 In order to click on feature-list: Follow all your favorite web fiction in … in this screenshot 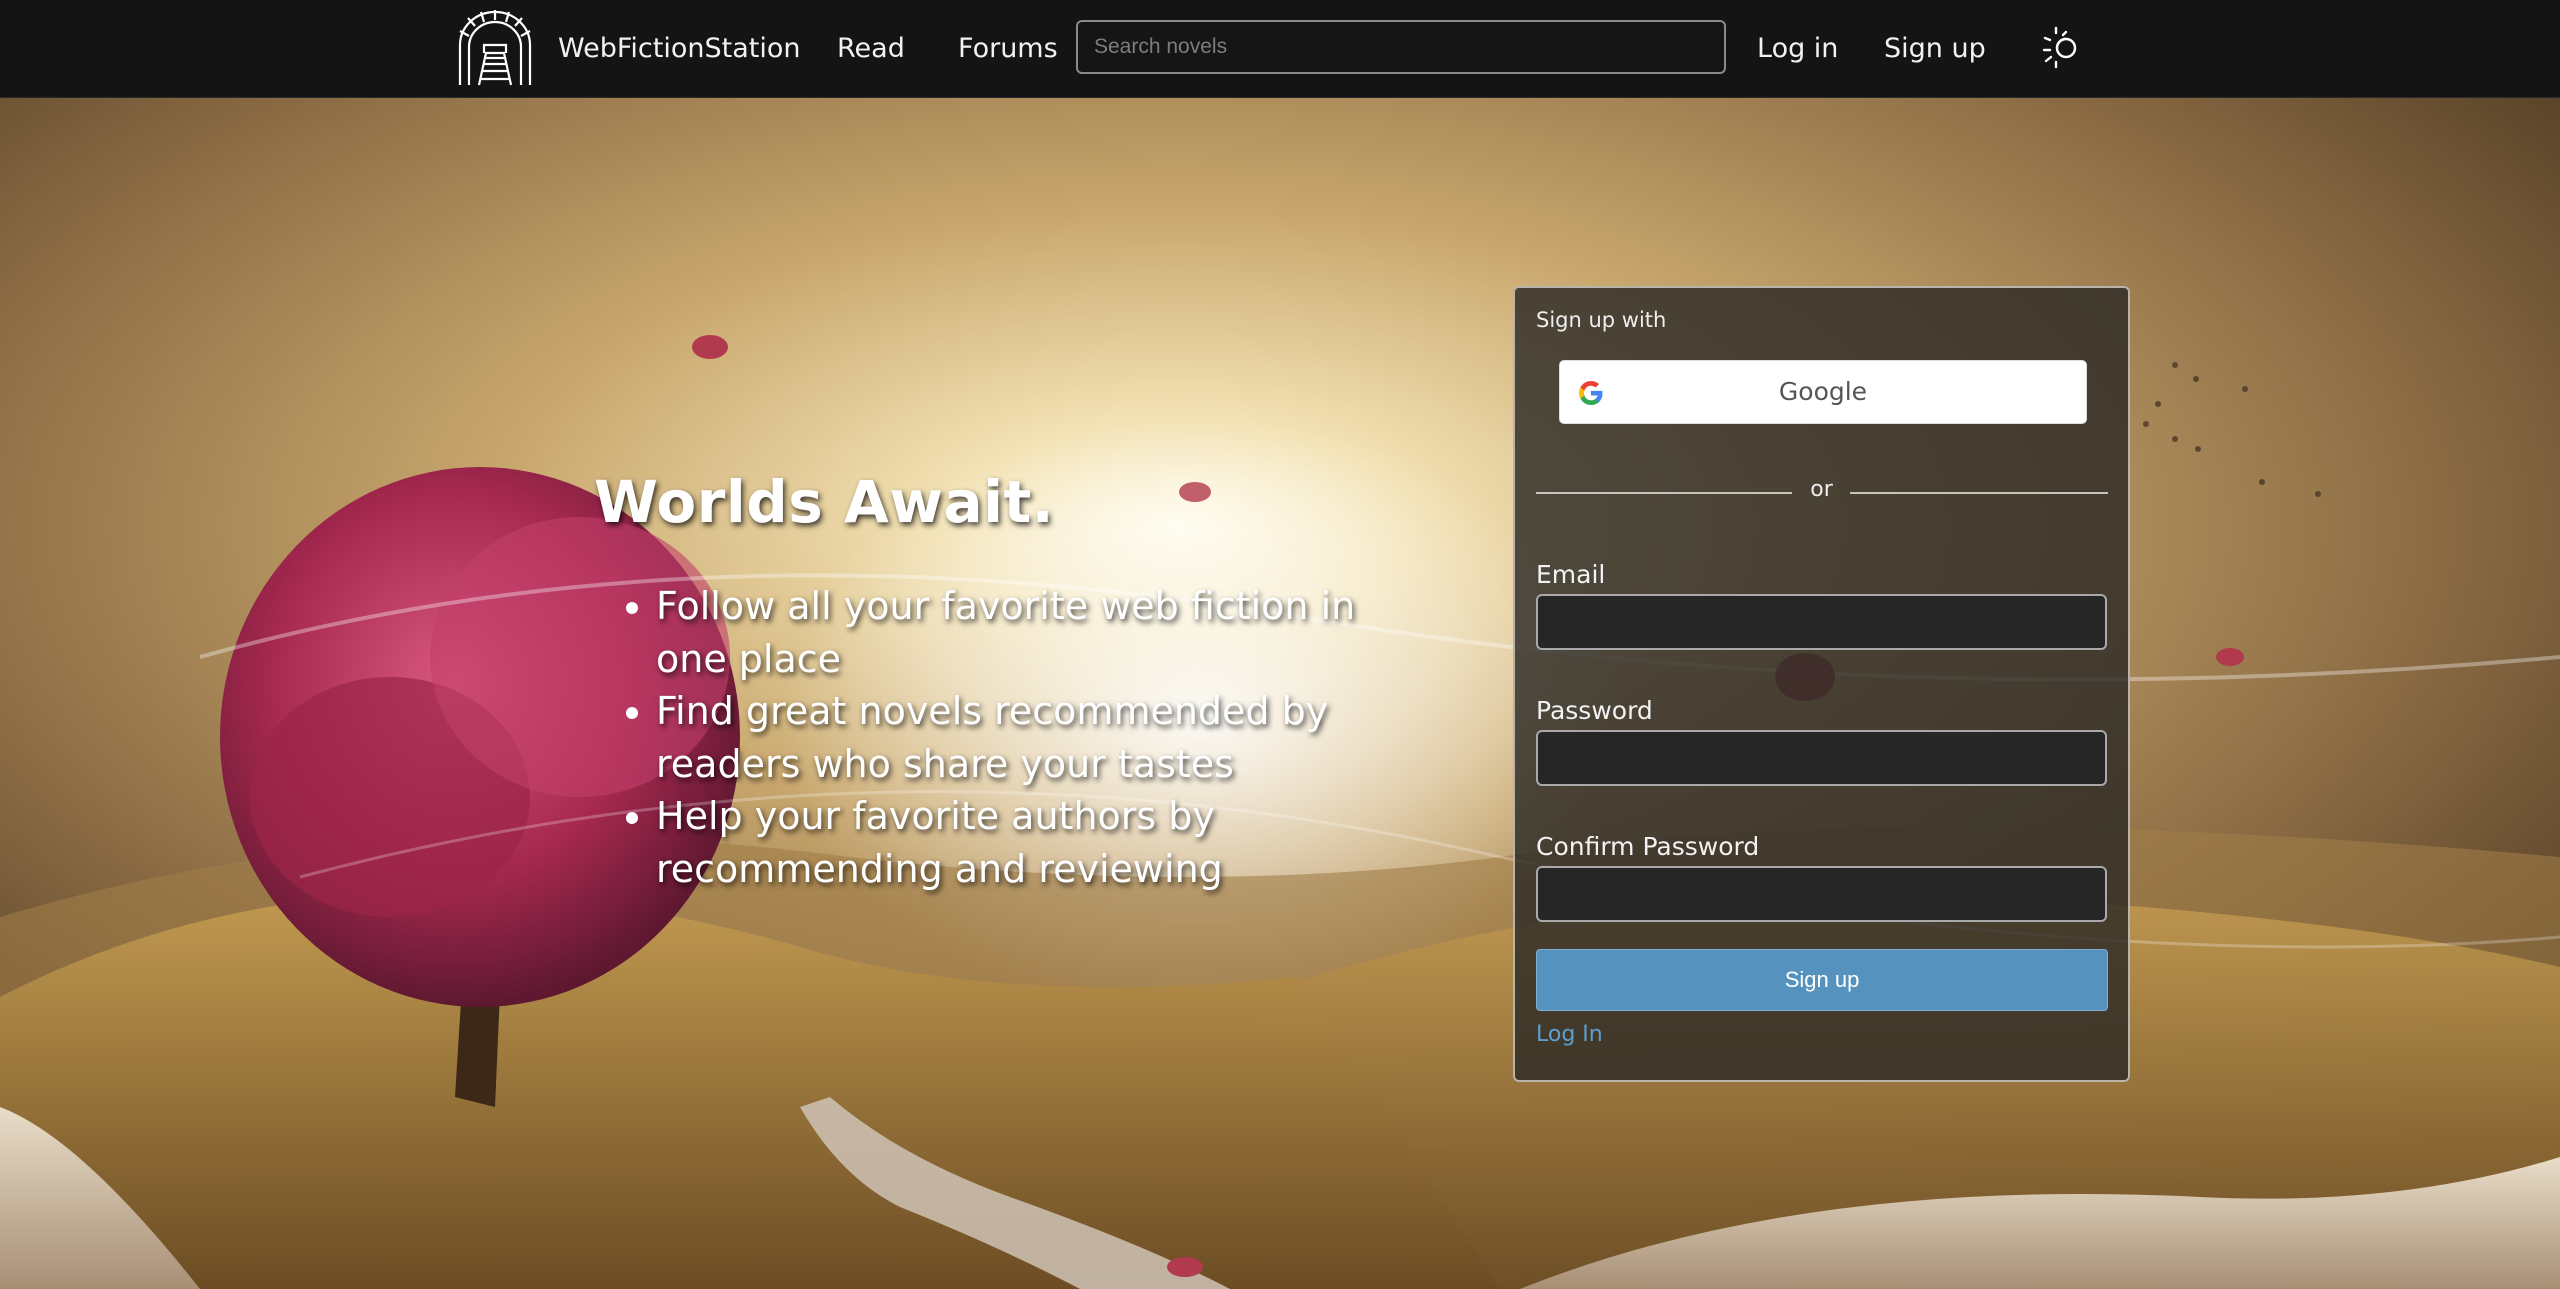, I will do `click(1005, 737)`.